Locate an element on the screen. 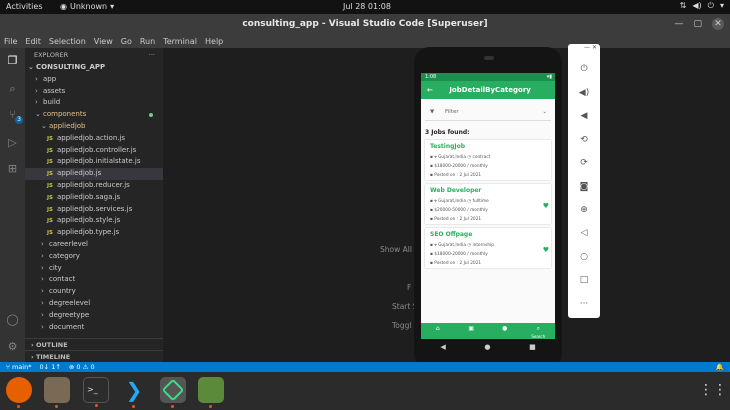 The width and height of the screenshot is (730, 410). back-icon: ◀ is located at coordinates (442, 347).